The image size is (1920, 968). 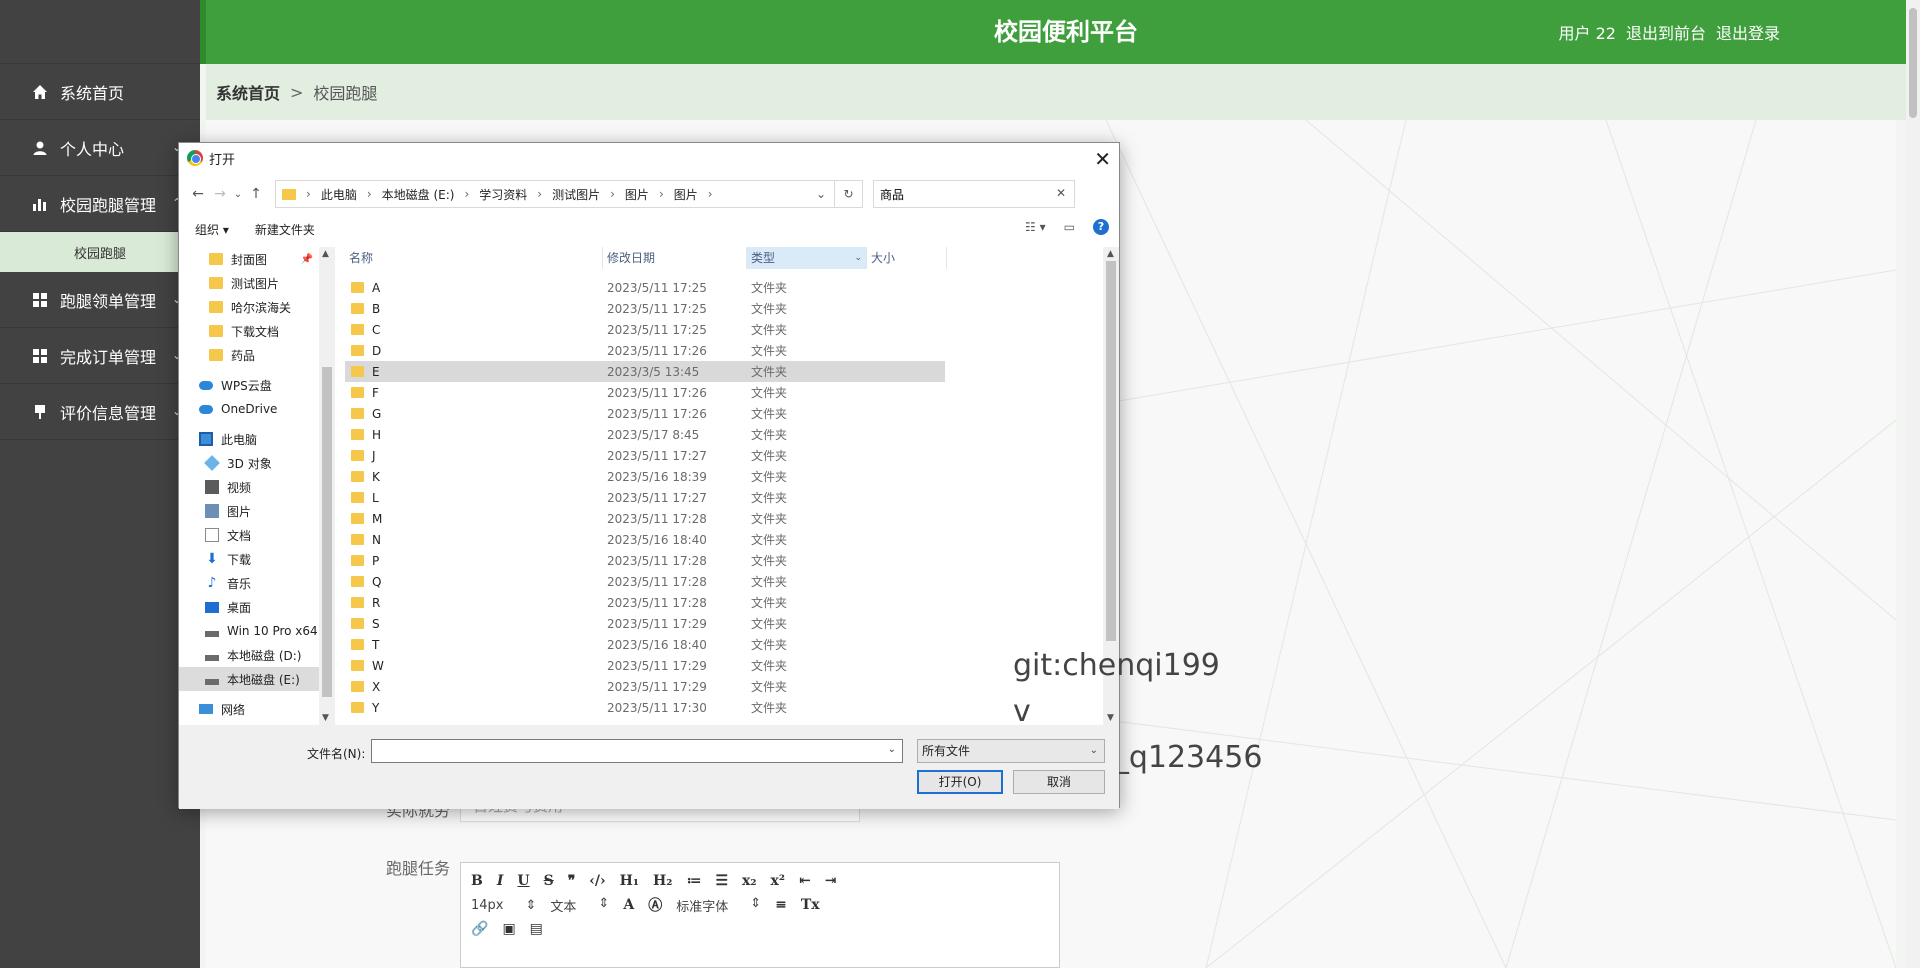 What do you see at coordinates (503, 905) in the screenshot?
I see `font-size-select: 14px ⇕` at bounding box center [503, 905].